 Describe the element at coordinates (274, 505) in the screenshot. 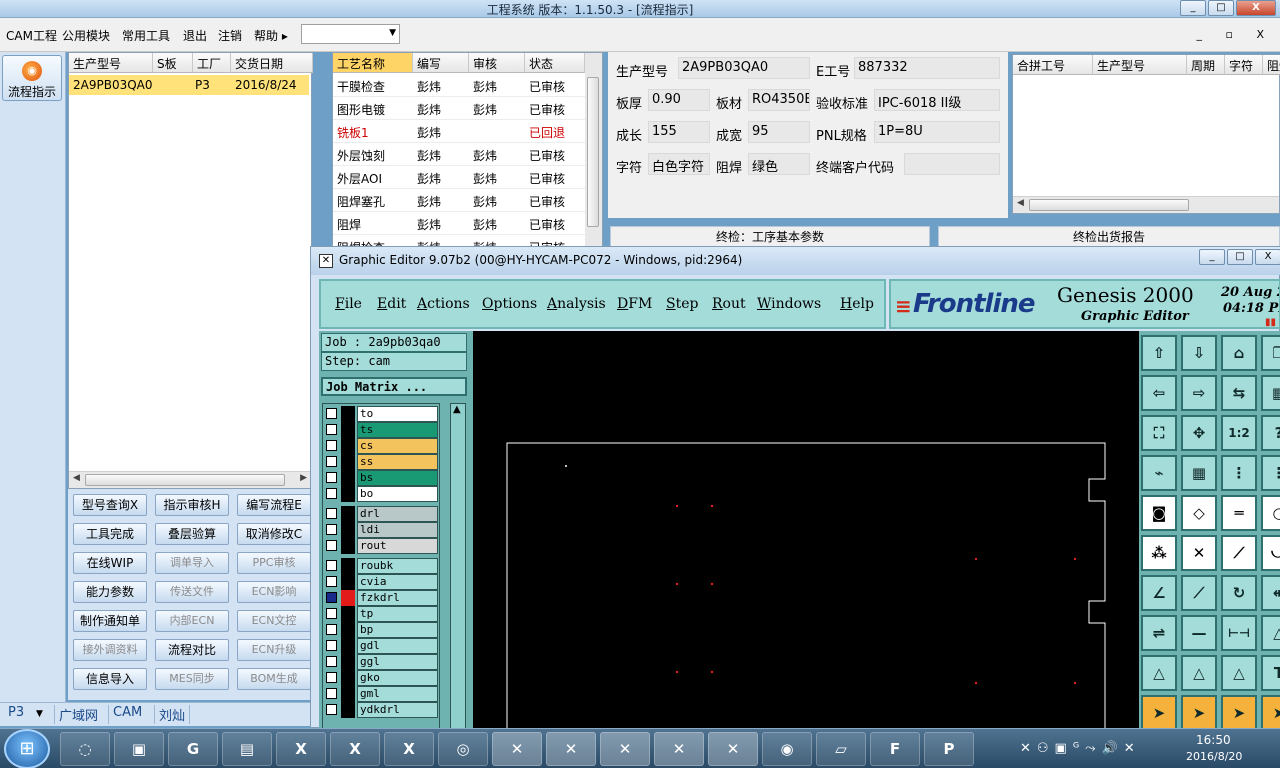

I see `btn-write-flow: 编写流程E` at that location.